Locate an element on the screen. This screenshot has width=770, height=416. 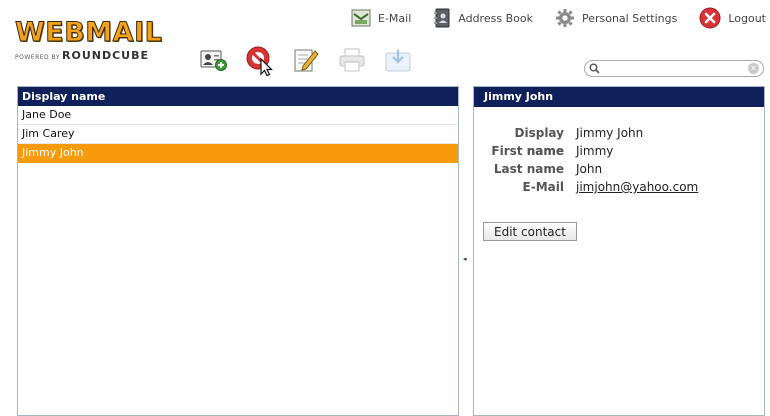
logo-title: WEBMAIL is located at coordinates (89, 32).